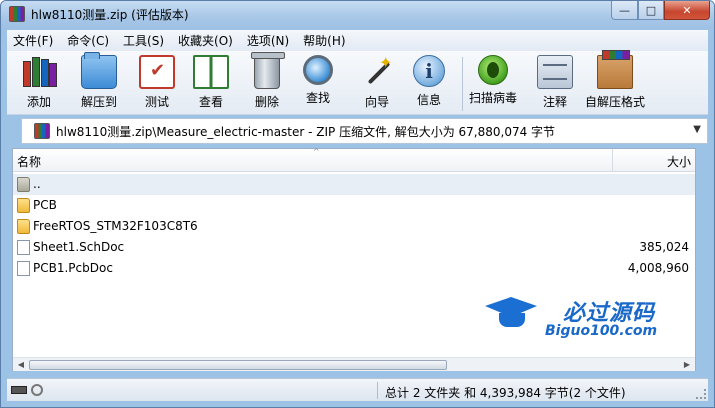 This screenshot has height=408, width=715. What do you see at coordinates (238, 365) in the screenshot?
I see `scrollbar-thumb` at bounding box center [238, 365].